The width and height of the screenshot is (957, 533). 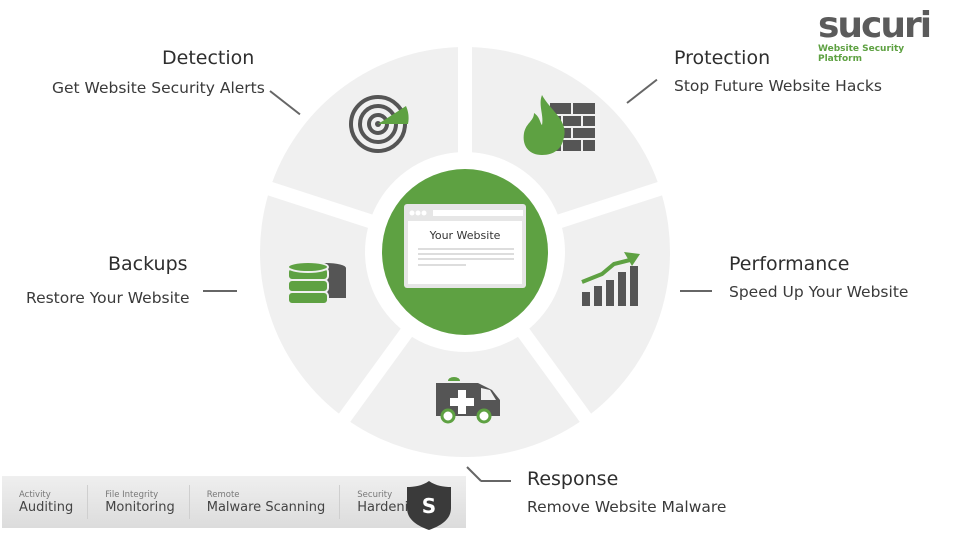 I want to click on shield-icon: S, so click(x=429, y=505).